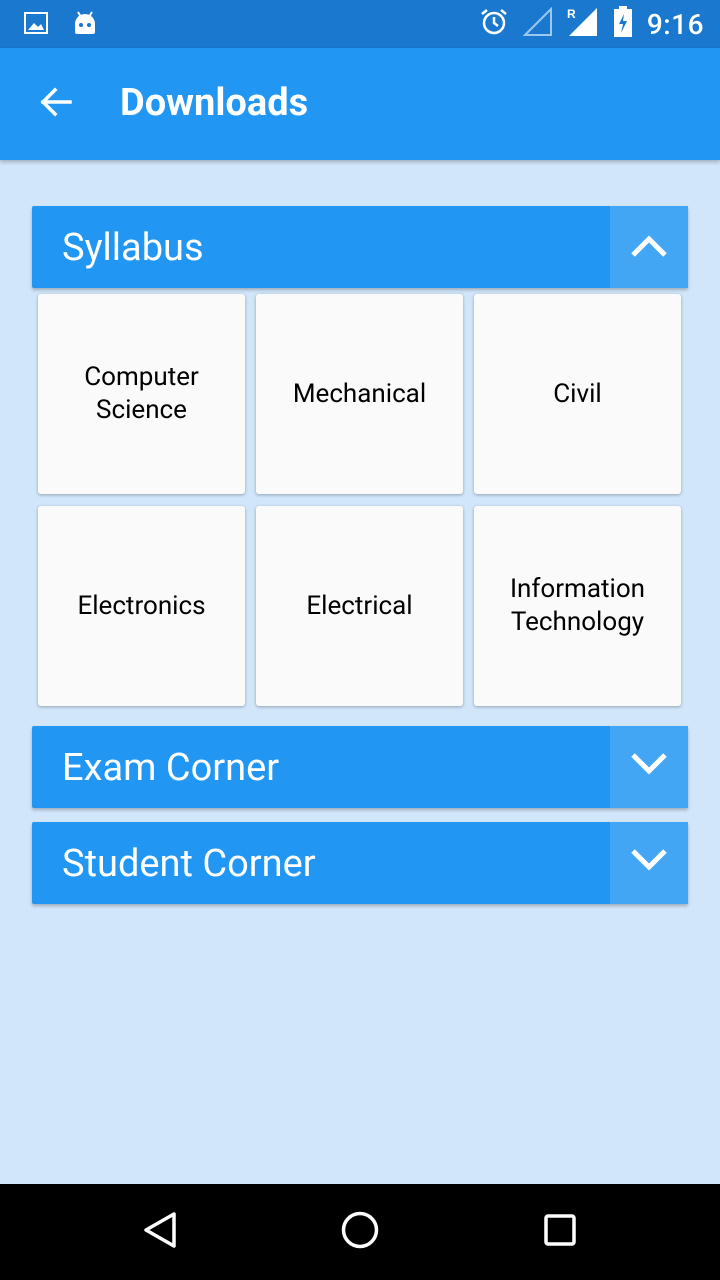  What do you see at coordinates (583, 24) in the screenshot?
I see `signal-roaming-icon: R` at bounding box center [583, 24].